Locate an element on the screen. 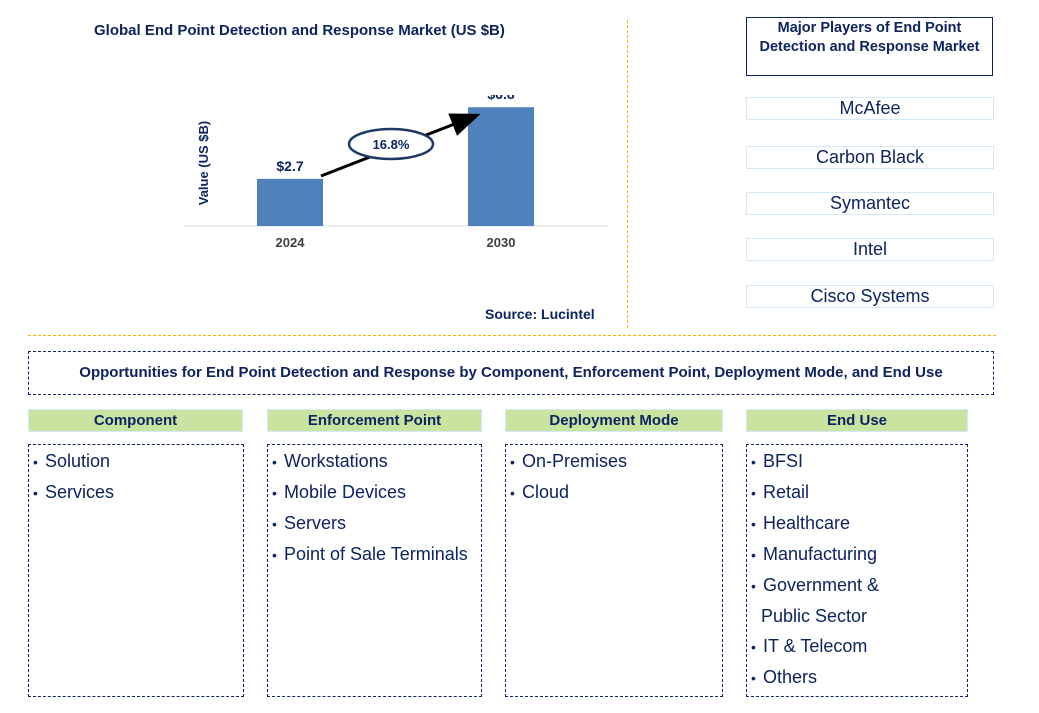 The width and height of the screenshot is (1039, 713). list-item: • IT & Telecom is located at coordinates (857, 646).